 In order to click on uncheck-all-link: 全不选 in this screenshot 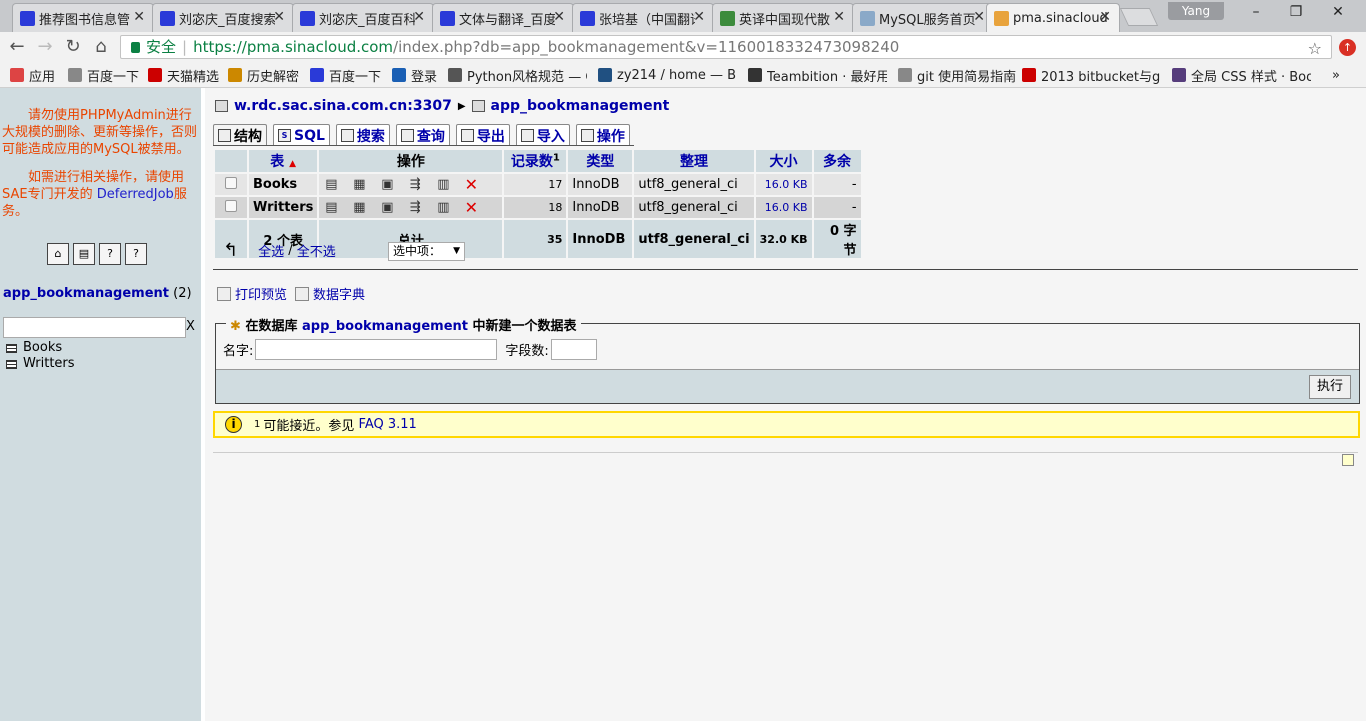, I will do `click(316, 250)`.